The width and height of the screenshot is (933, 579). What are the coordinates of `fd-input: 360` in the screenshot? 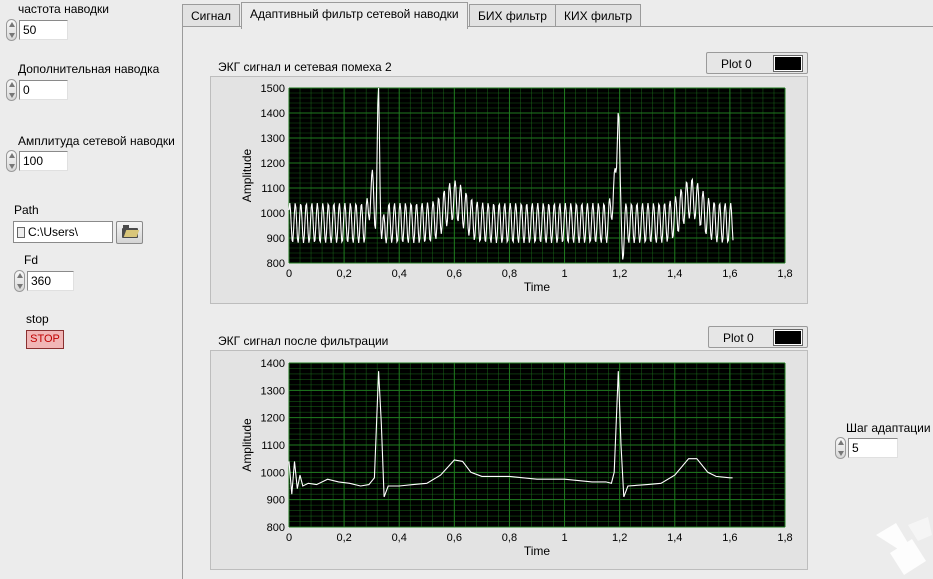 It's located at (50, 281).